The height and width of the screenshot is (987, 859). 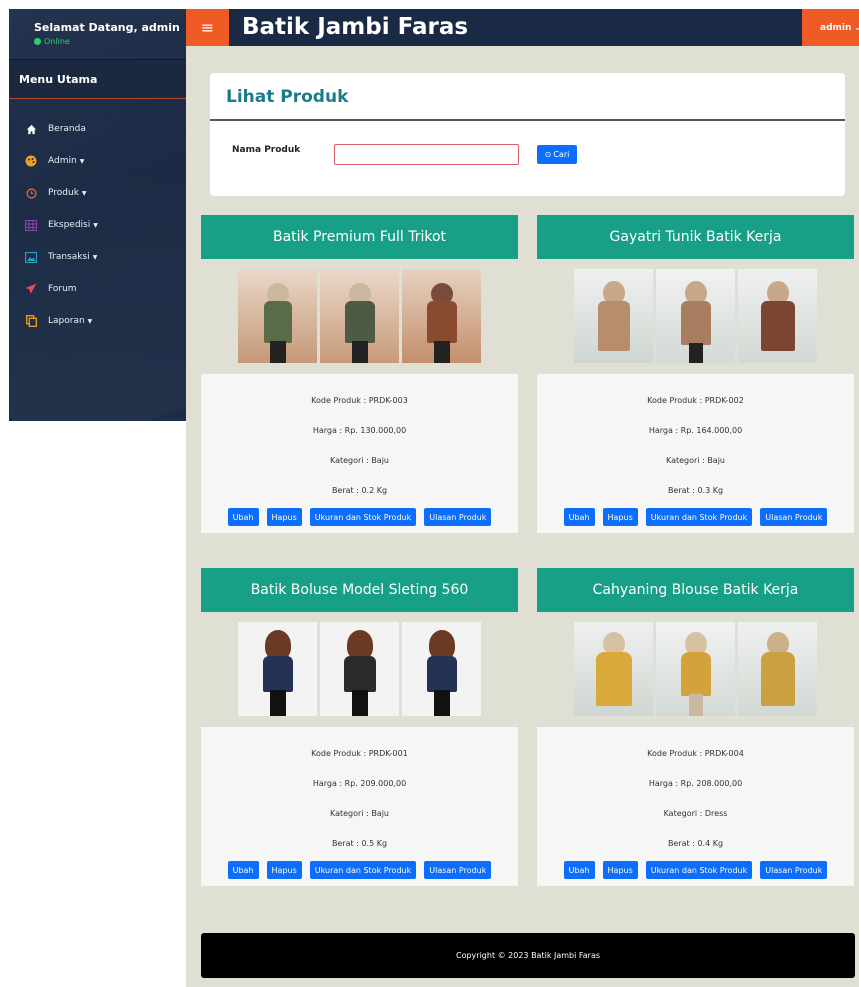 What do you see at coordinates (266, 150) in the screenshot?
I see `product-name-label: Nama Produk` at bounding box center [266, 150].